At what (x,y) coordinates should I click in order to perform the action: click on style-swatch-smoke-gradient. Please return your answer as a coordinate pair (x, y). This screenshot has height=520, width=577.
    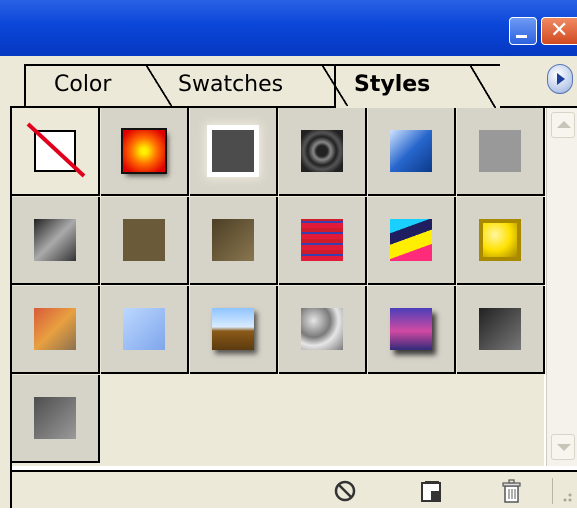
    Looking at the image, I should click on (56, 241).